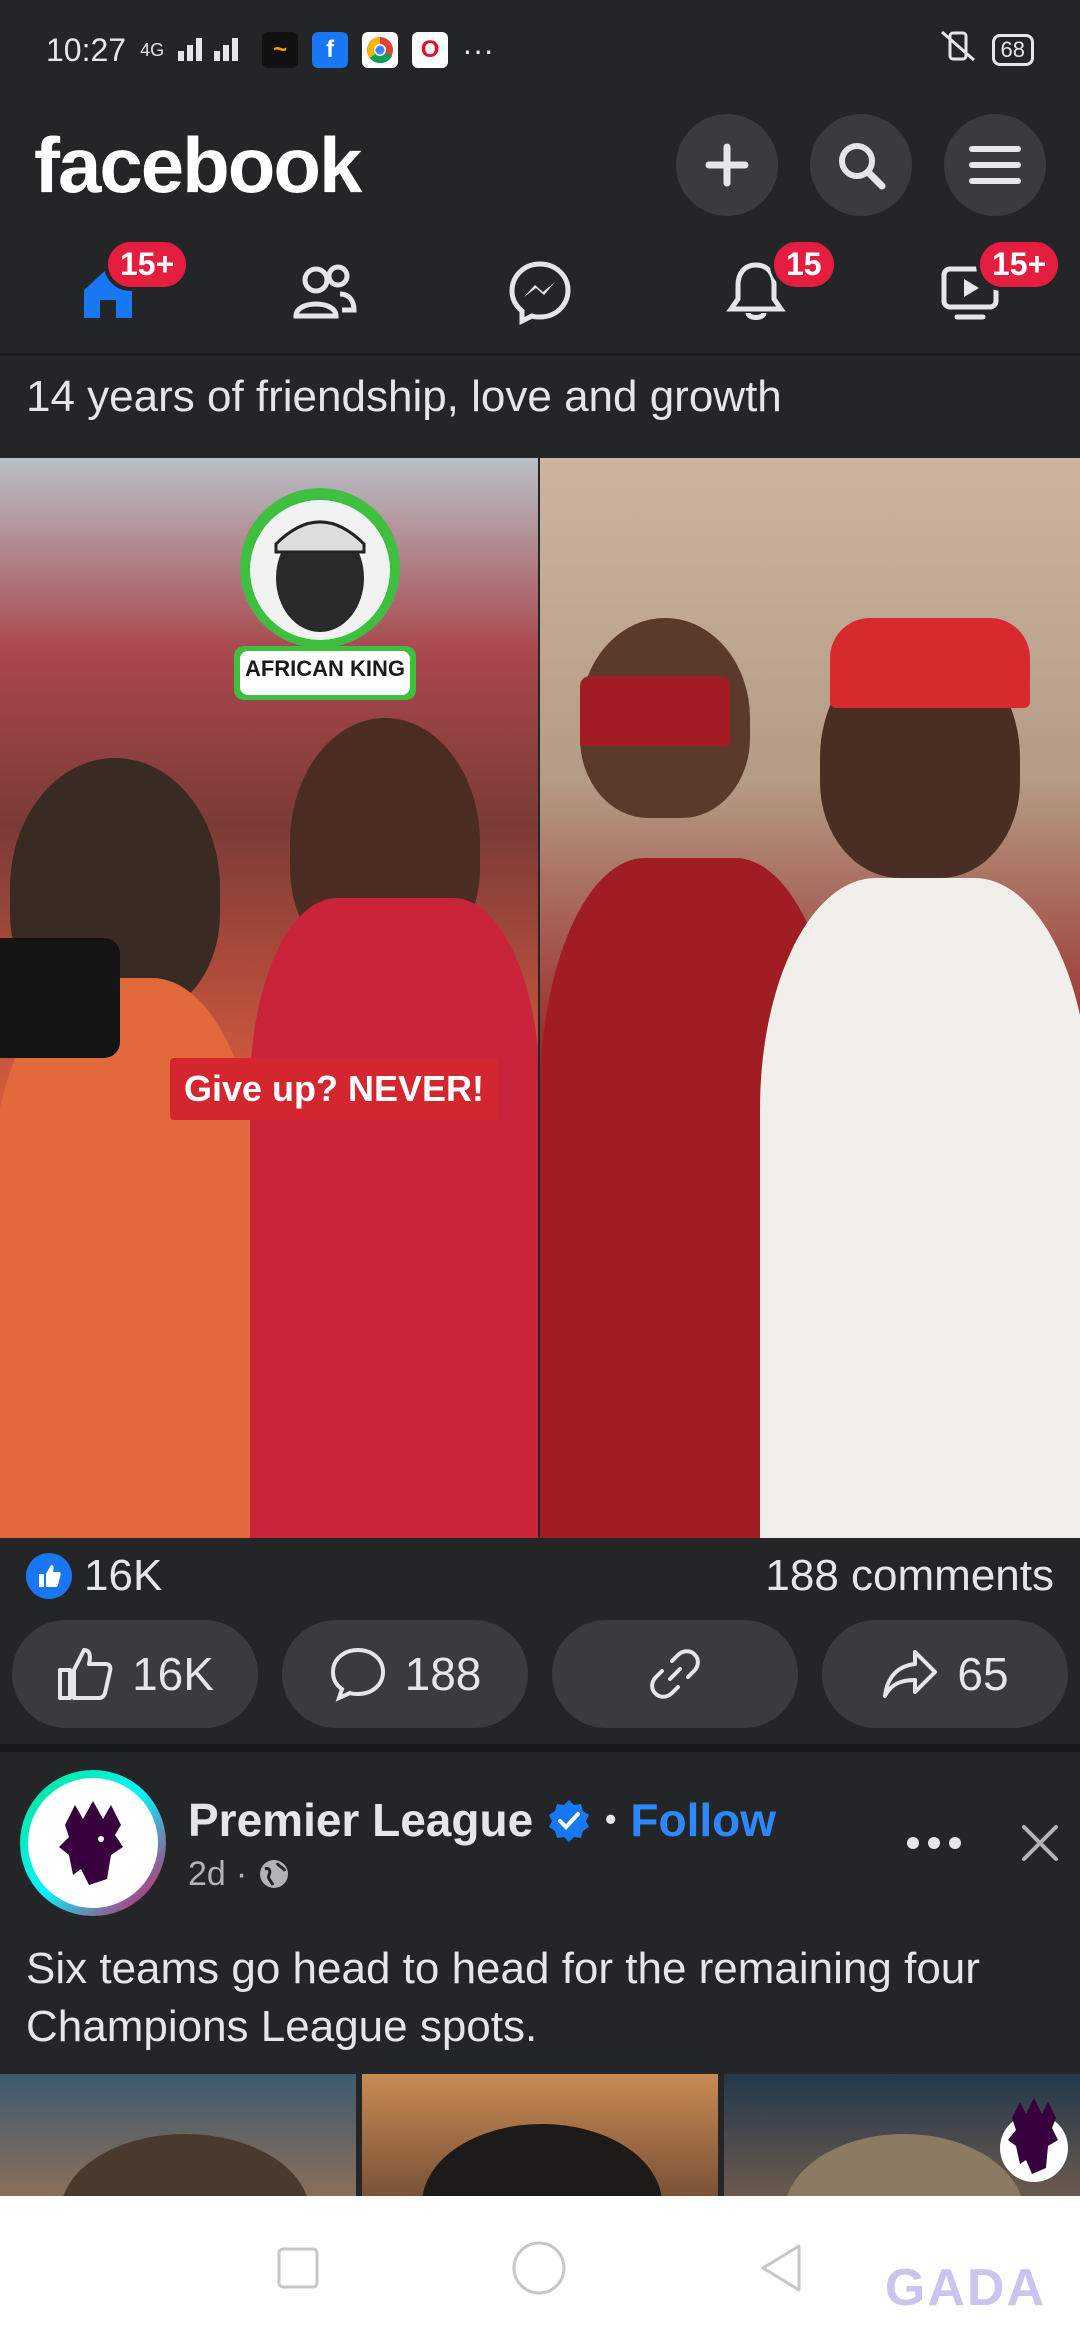 The width and height of the screenshot is (1080, 2340). What do you see at coordinates (958, 50) in the screenshot?
I see `vibrate-off-icon` at bounding box center [958, 50].